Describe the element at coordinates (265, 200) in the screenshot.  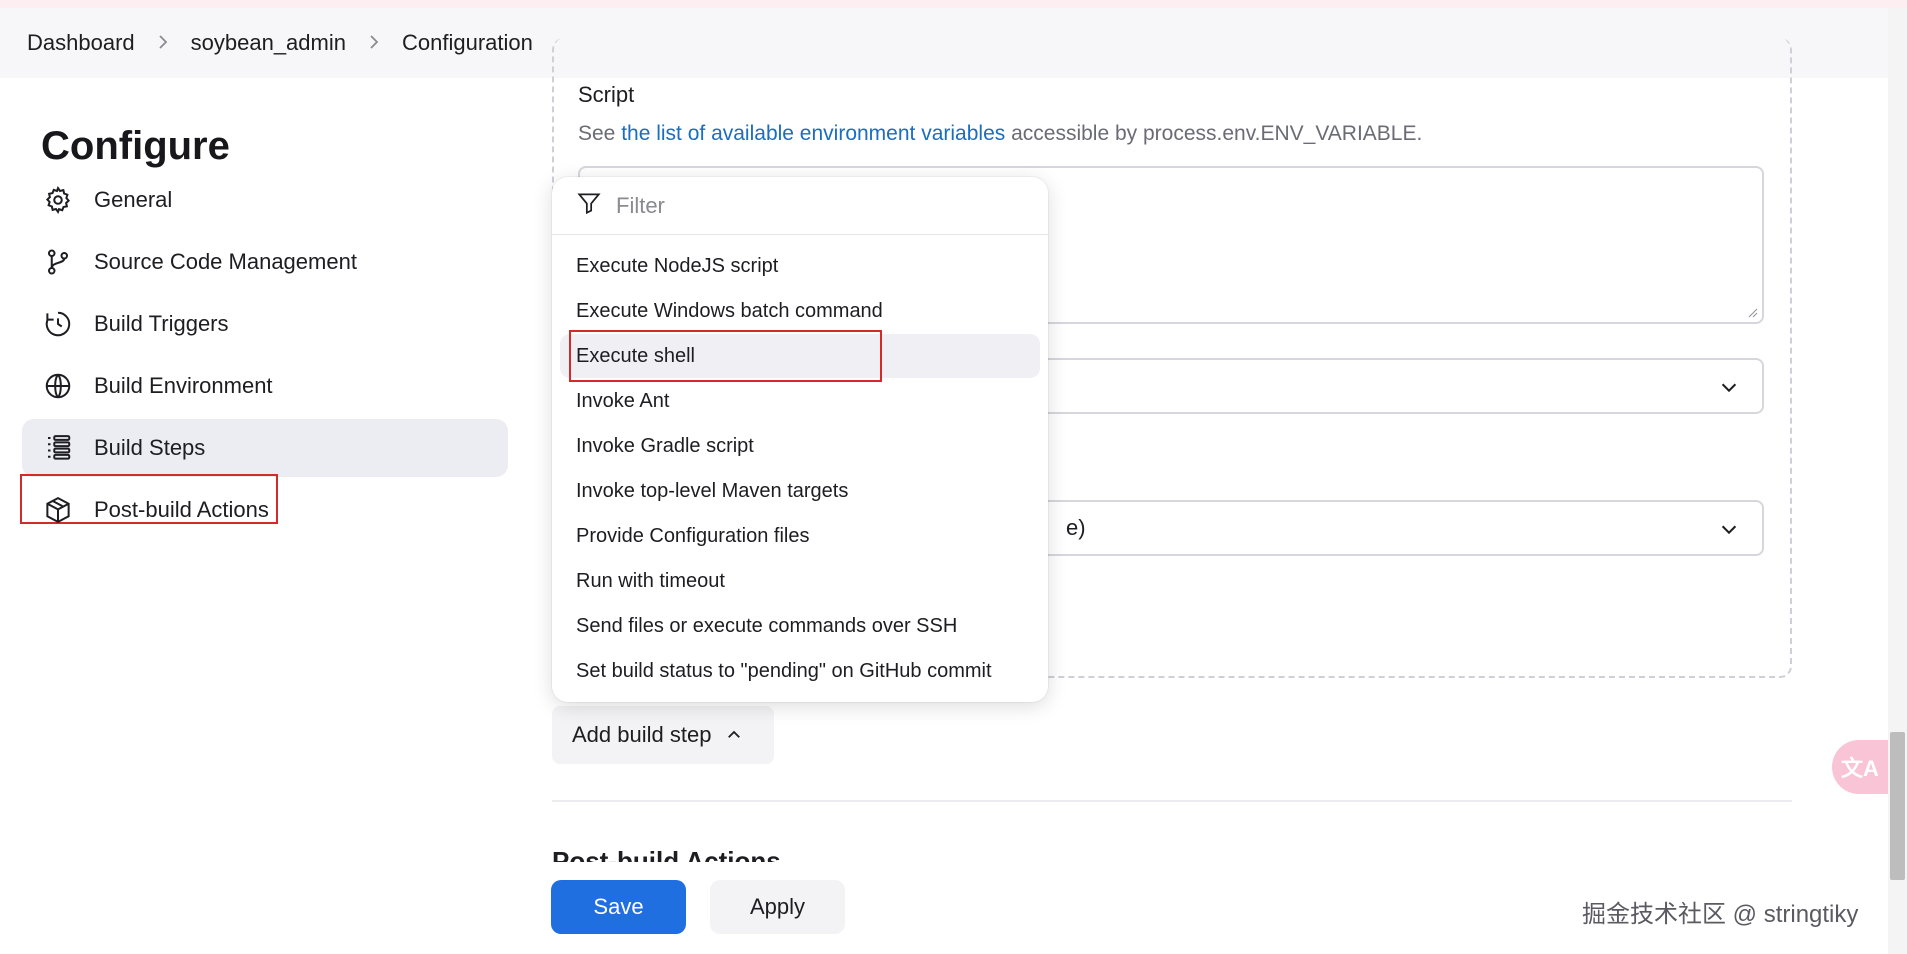
I see `sidebar-item-general: General` at that location.